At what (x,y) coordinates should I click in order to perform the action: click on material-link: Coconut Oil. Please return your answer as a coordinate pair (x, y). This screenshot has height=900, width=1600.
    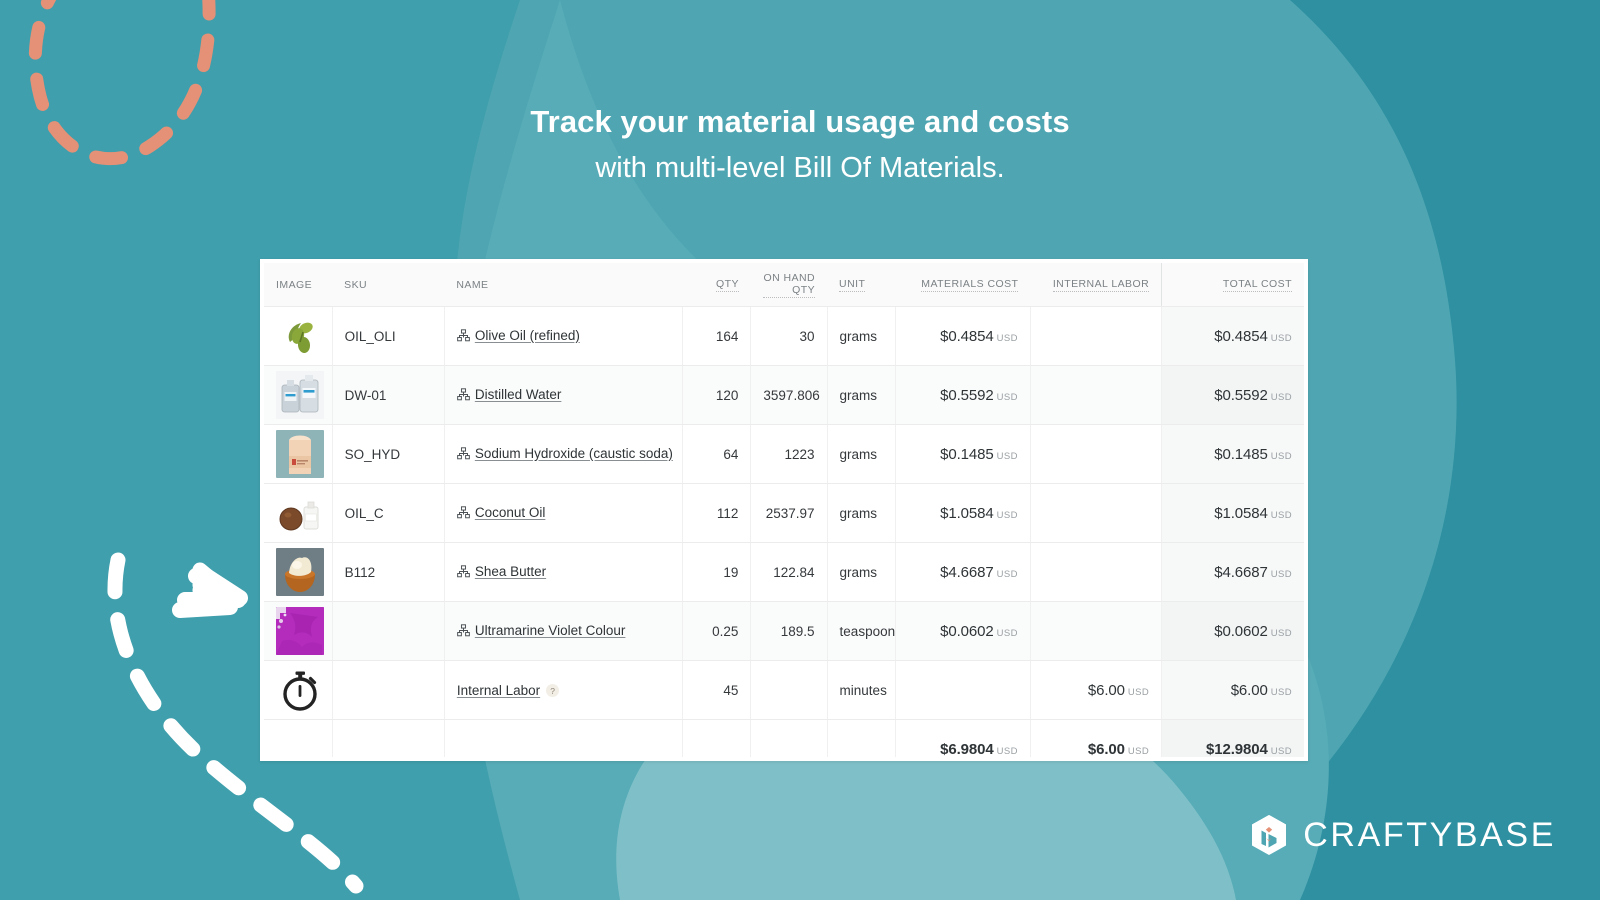
    Looking at the image, I should click on (500, 512).